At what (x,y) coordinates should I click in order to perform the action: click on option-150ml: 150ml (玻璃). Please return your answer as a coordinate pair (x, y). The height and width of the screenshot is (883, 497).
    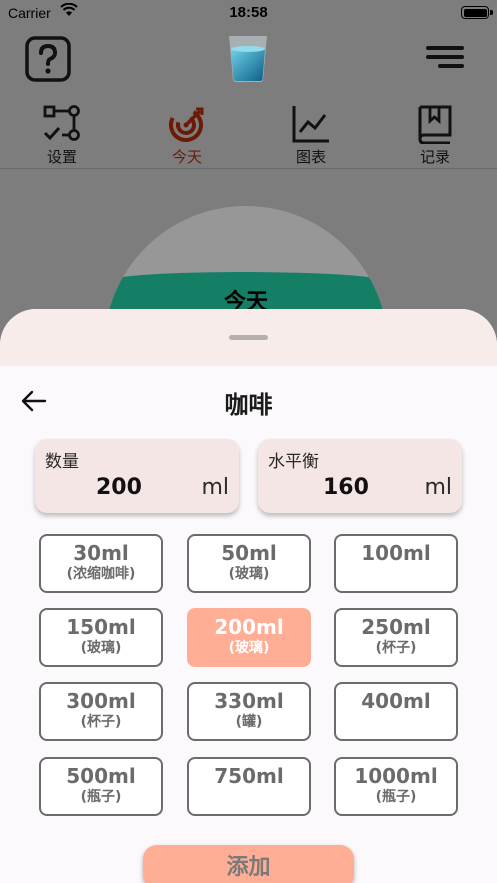
    Looking at the image, I should click on (101, 637).